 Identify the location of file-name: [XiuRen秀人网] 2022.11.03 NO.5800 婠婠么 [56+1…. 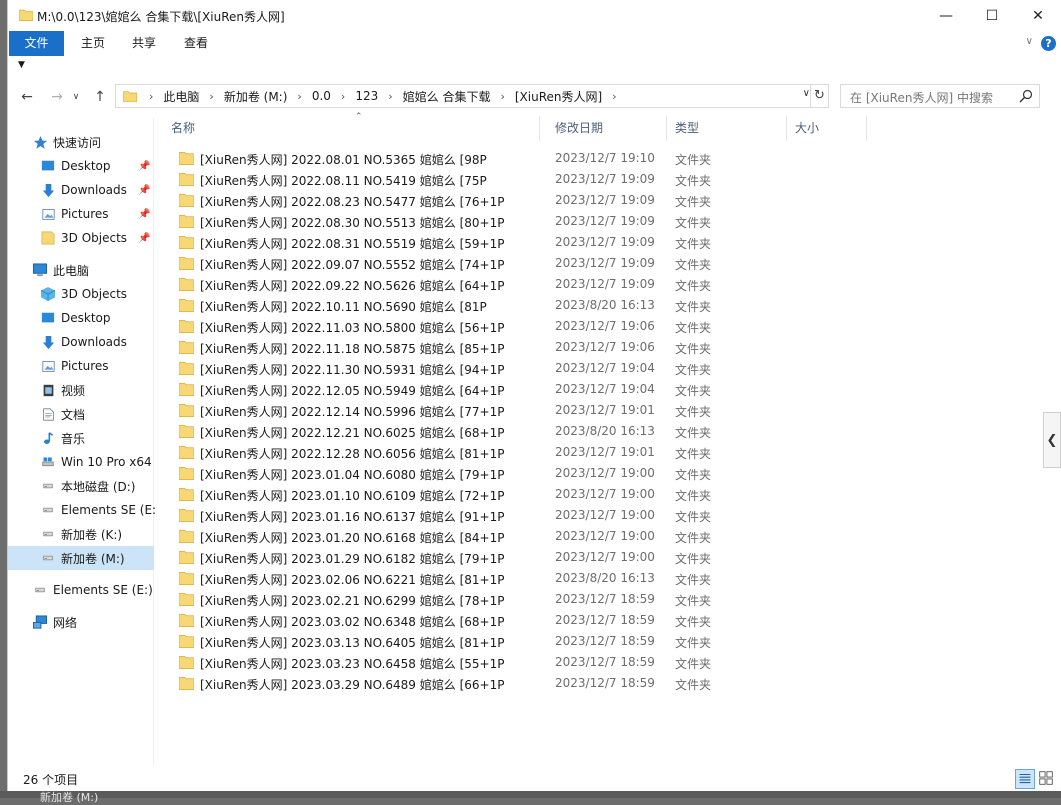
(352, 327).